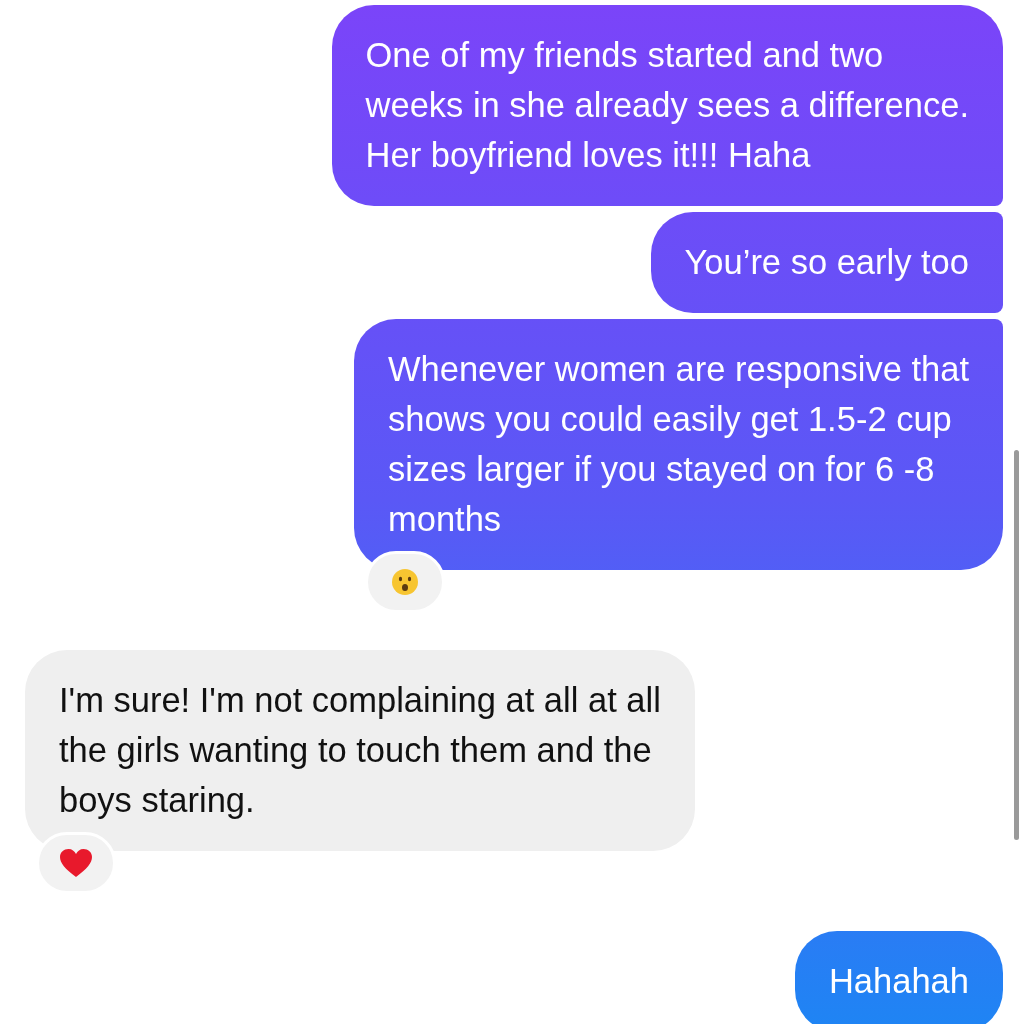  I want to click on message-bubble: You’re so early too, so click(826, 262).